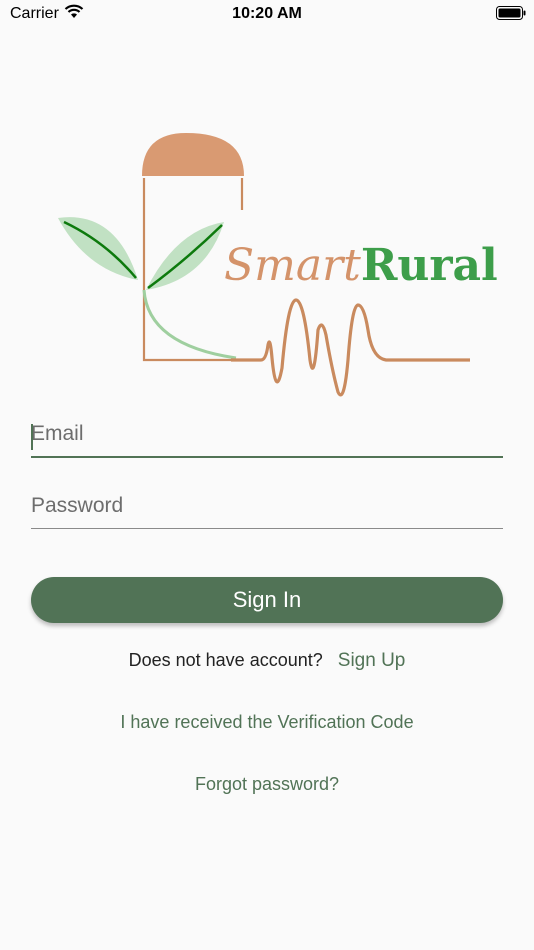 The image size is (534, 950). What do you see at coordinates (32, 437) in the screenshot?
I see `text-caret` at bounding box center [32, 437].